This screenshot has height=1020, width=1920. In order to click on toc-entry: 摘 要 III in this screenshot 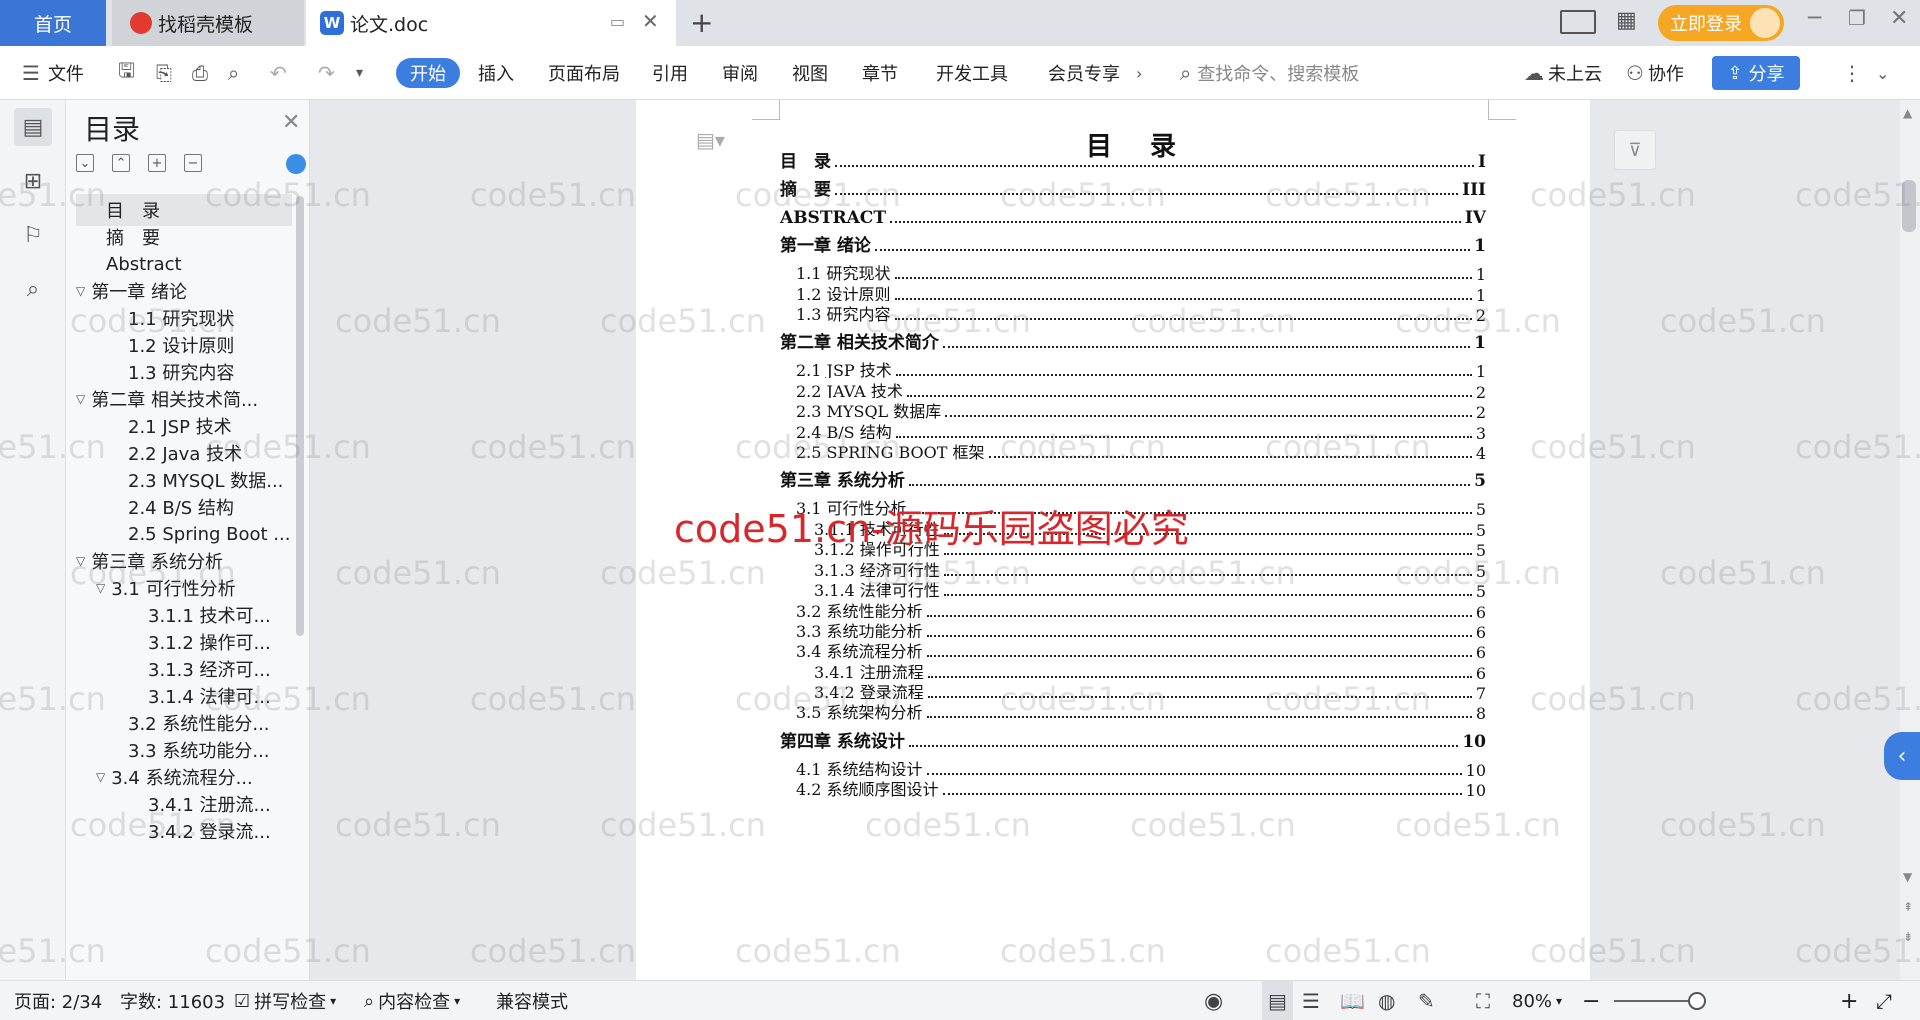, I will do `click(1133, 187)`.